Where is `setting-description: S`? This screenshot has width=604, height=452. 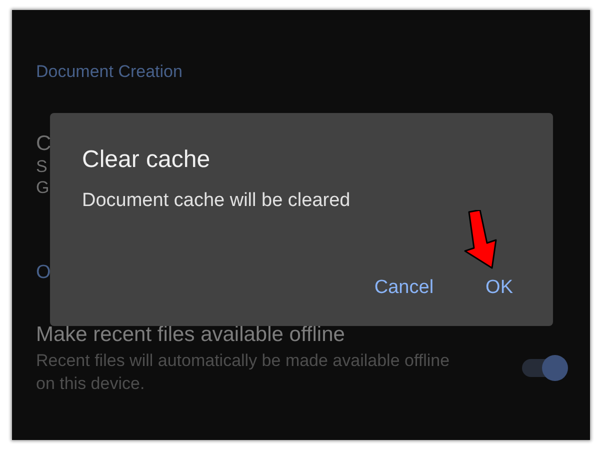
setting-description: S is located at coordinates (42, 166).